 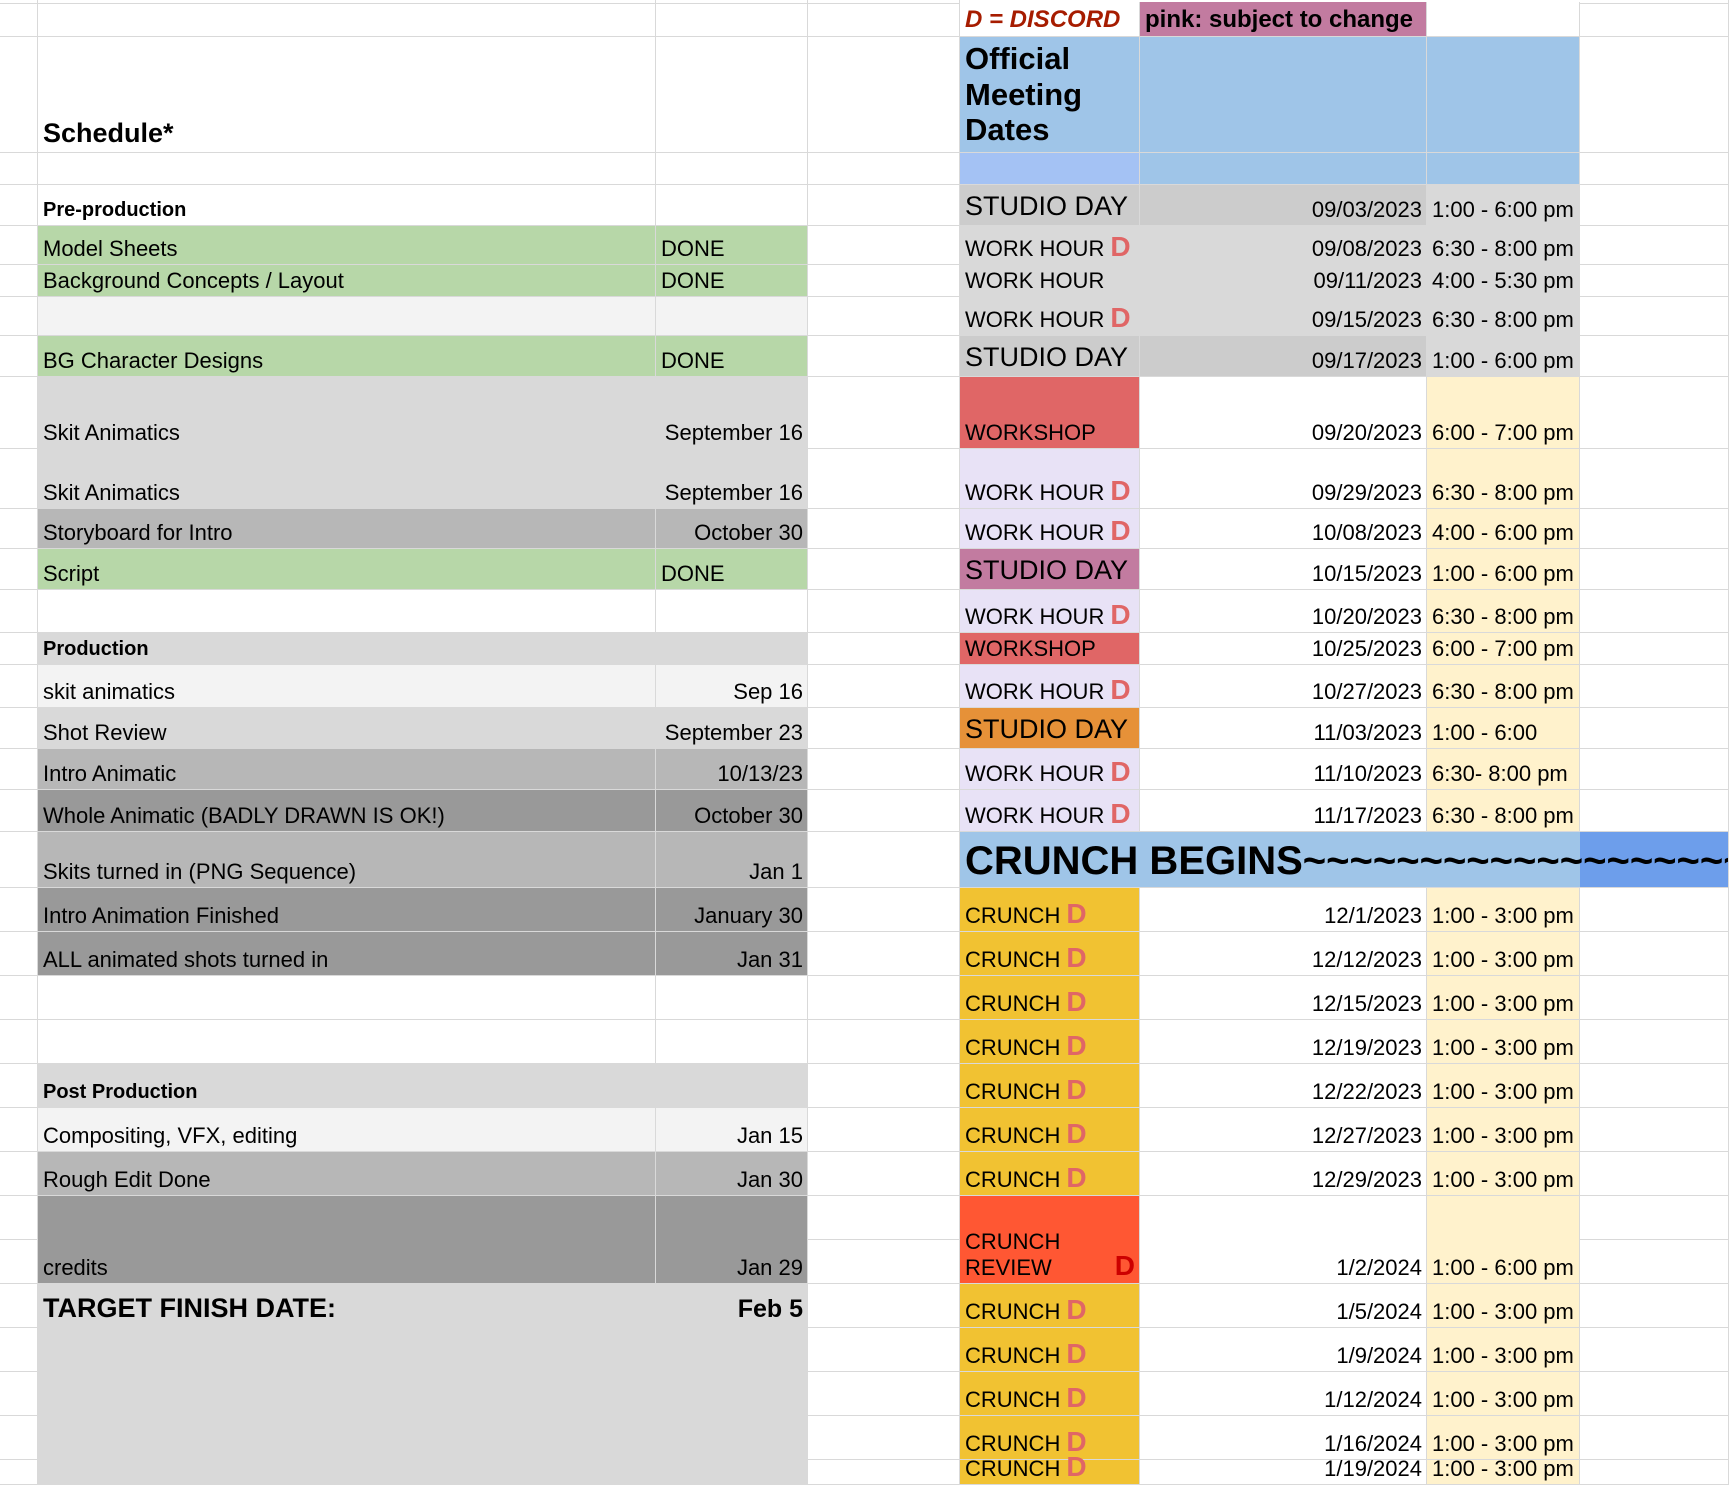 What do you see at coordinates (732, 1130) in the screenshot?
I see `task-status: Jan 15` at bounding box center [732, 1130].